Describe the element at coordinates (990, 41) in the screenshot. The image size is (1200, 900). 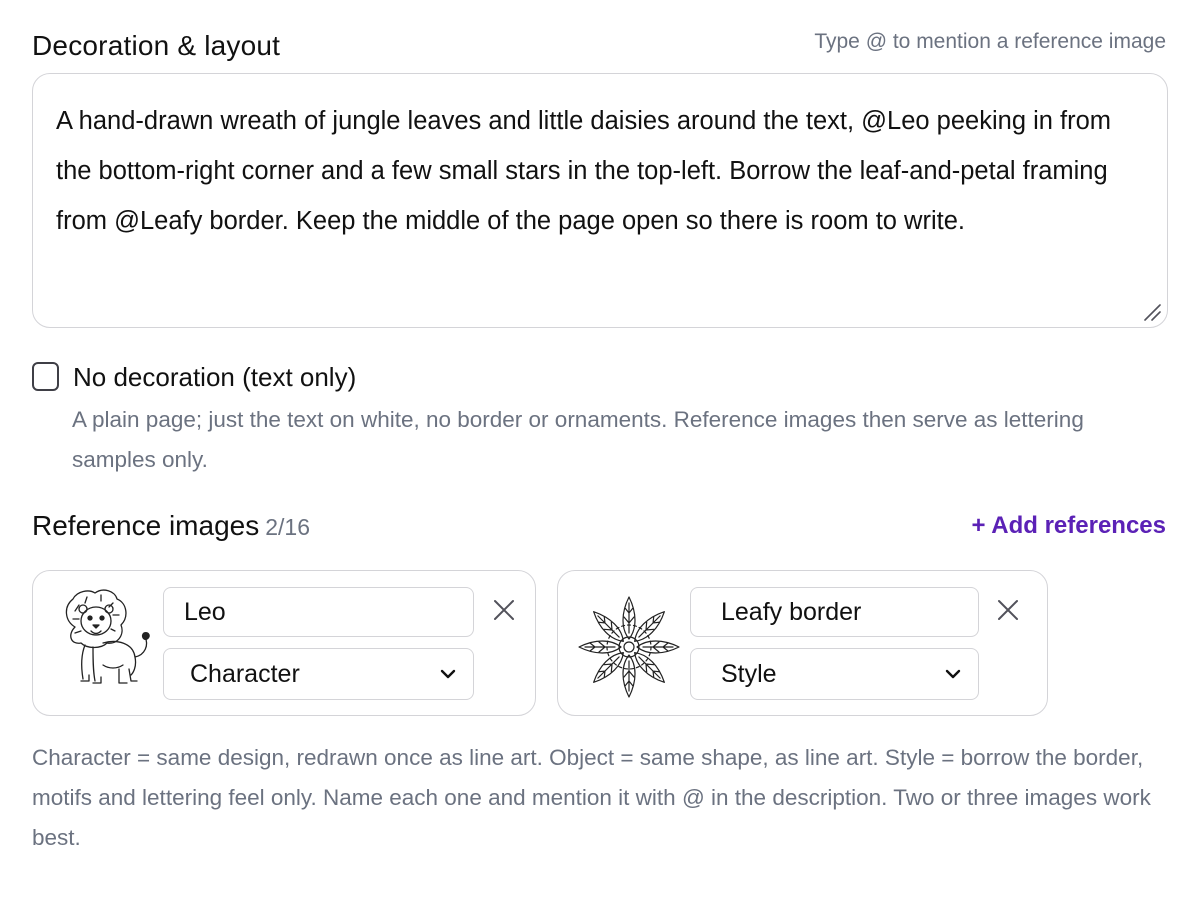
I see `mention-hint: Type @ to mention a reference image` at that location.